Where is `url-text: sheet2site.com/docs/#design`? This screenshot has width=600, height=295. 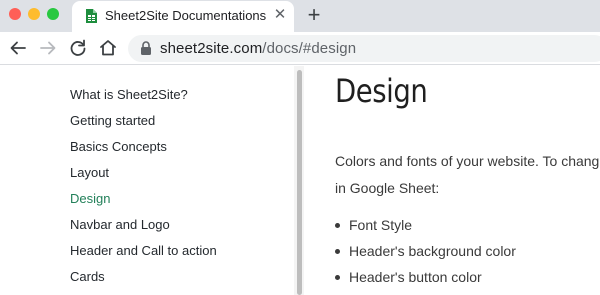 url-text: sheet2site.com/docs/#design is located at coordinates (258, 48).